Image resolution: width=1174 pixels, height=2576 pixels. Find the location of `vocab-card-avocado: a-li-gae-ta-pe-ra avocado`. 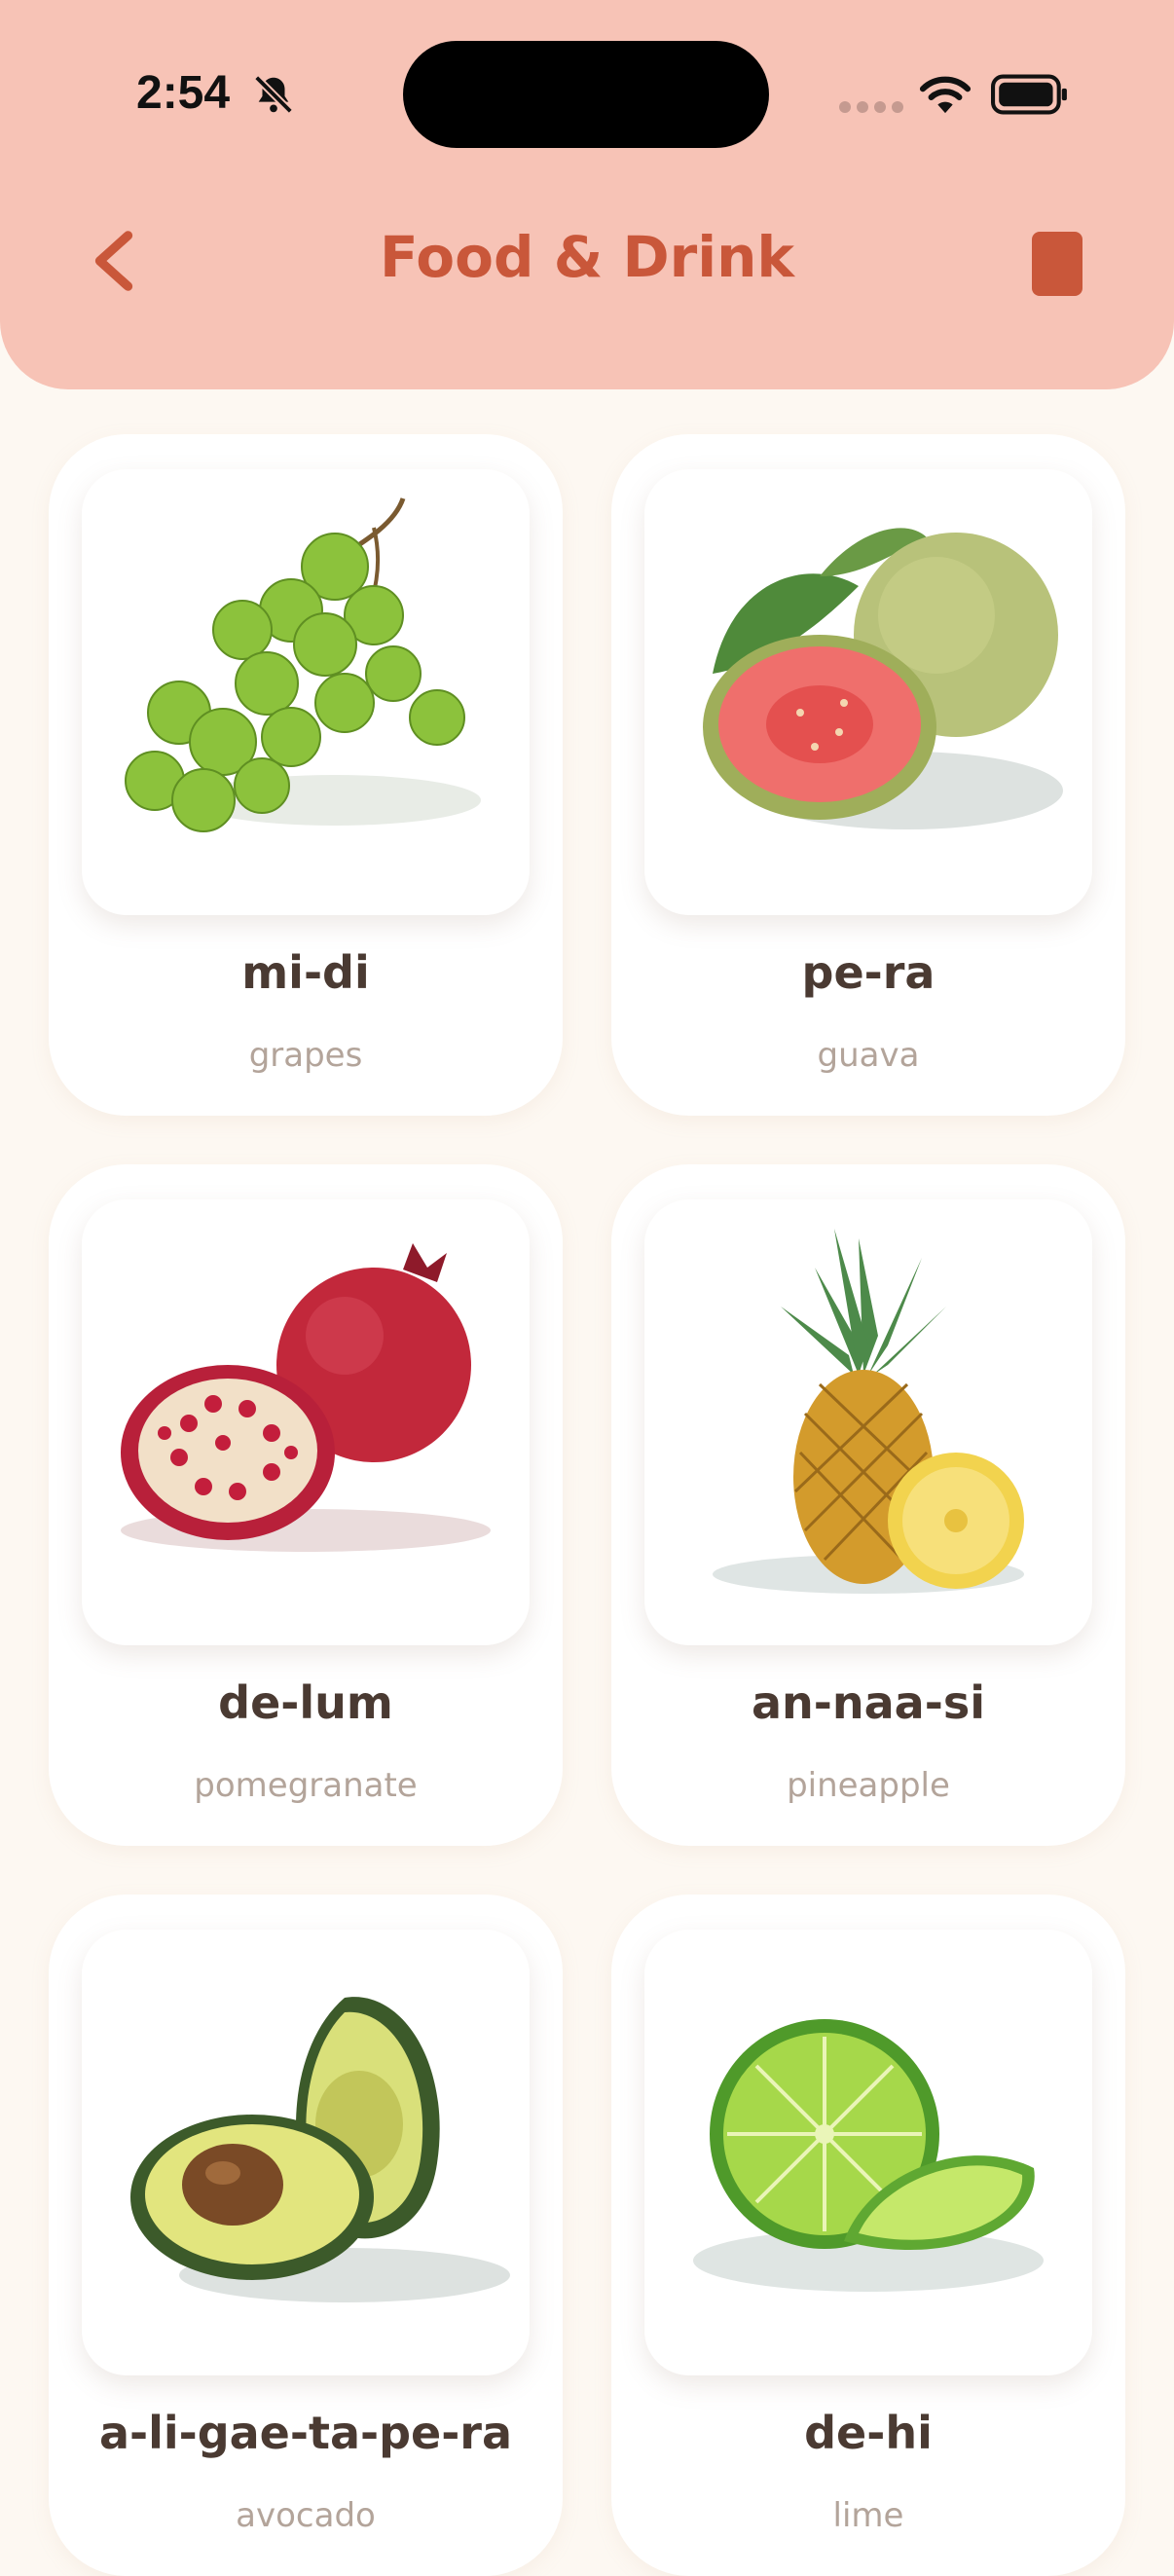

vocab-card-avocado: a-li-gae-ta-pe-ra avocado is located at coordinates (306, 2235).